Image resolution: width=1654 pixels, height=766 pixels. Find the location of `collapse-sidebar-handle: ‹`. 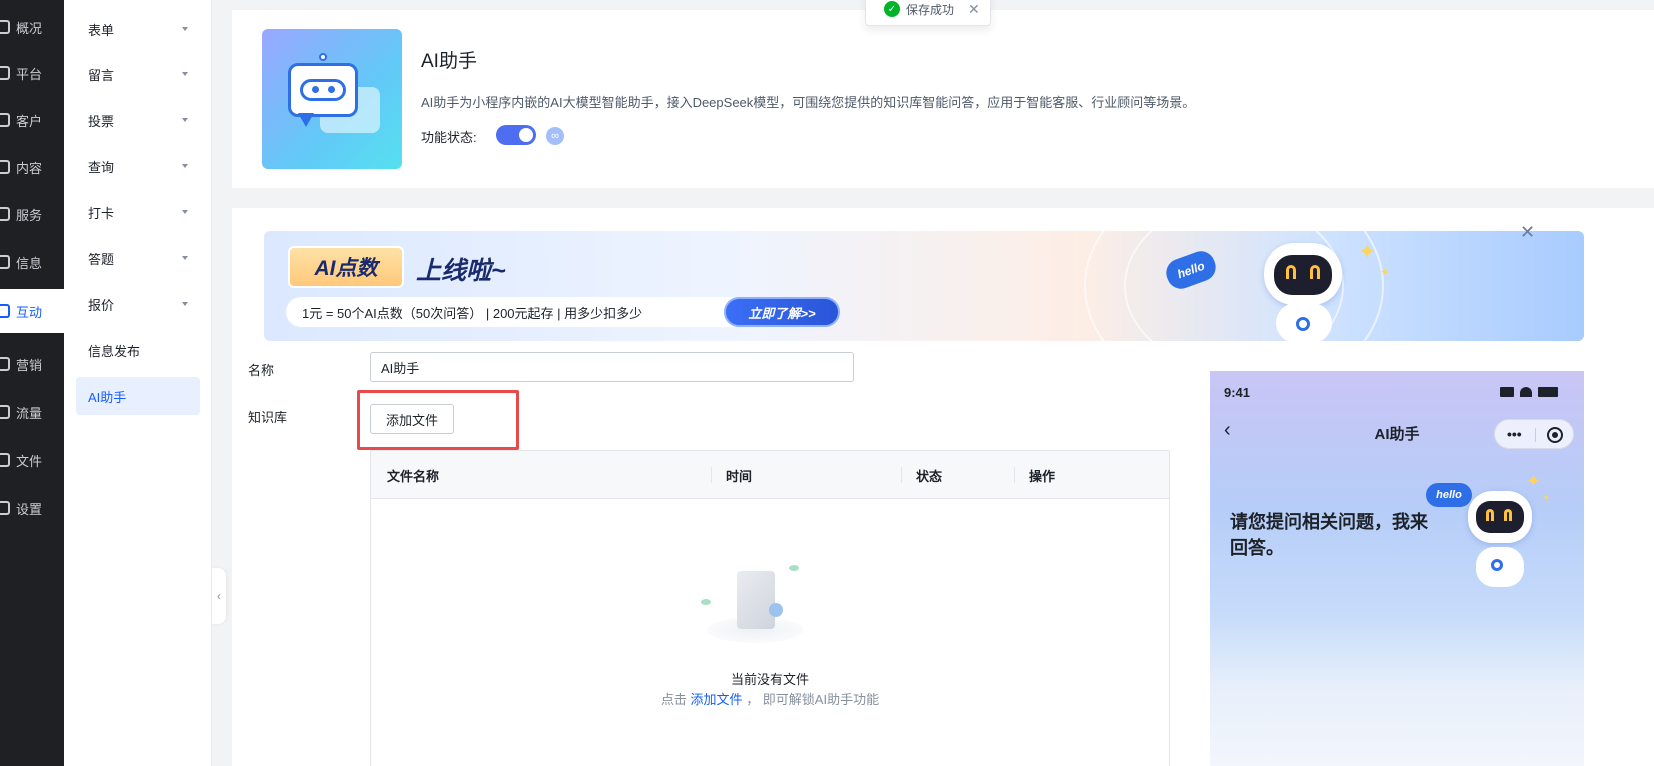

collapse-sidebar-handle: ‹ is located at coordinates (219, 596).